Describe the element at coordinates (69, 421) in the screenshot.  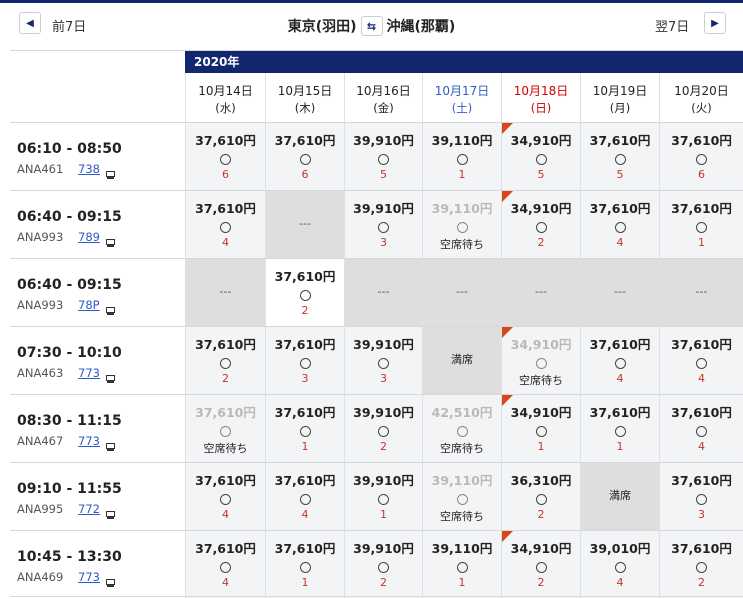
I see `flight-time: 08:30 - 11:15` at that location.